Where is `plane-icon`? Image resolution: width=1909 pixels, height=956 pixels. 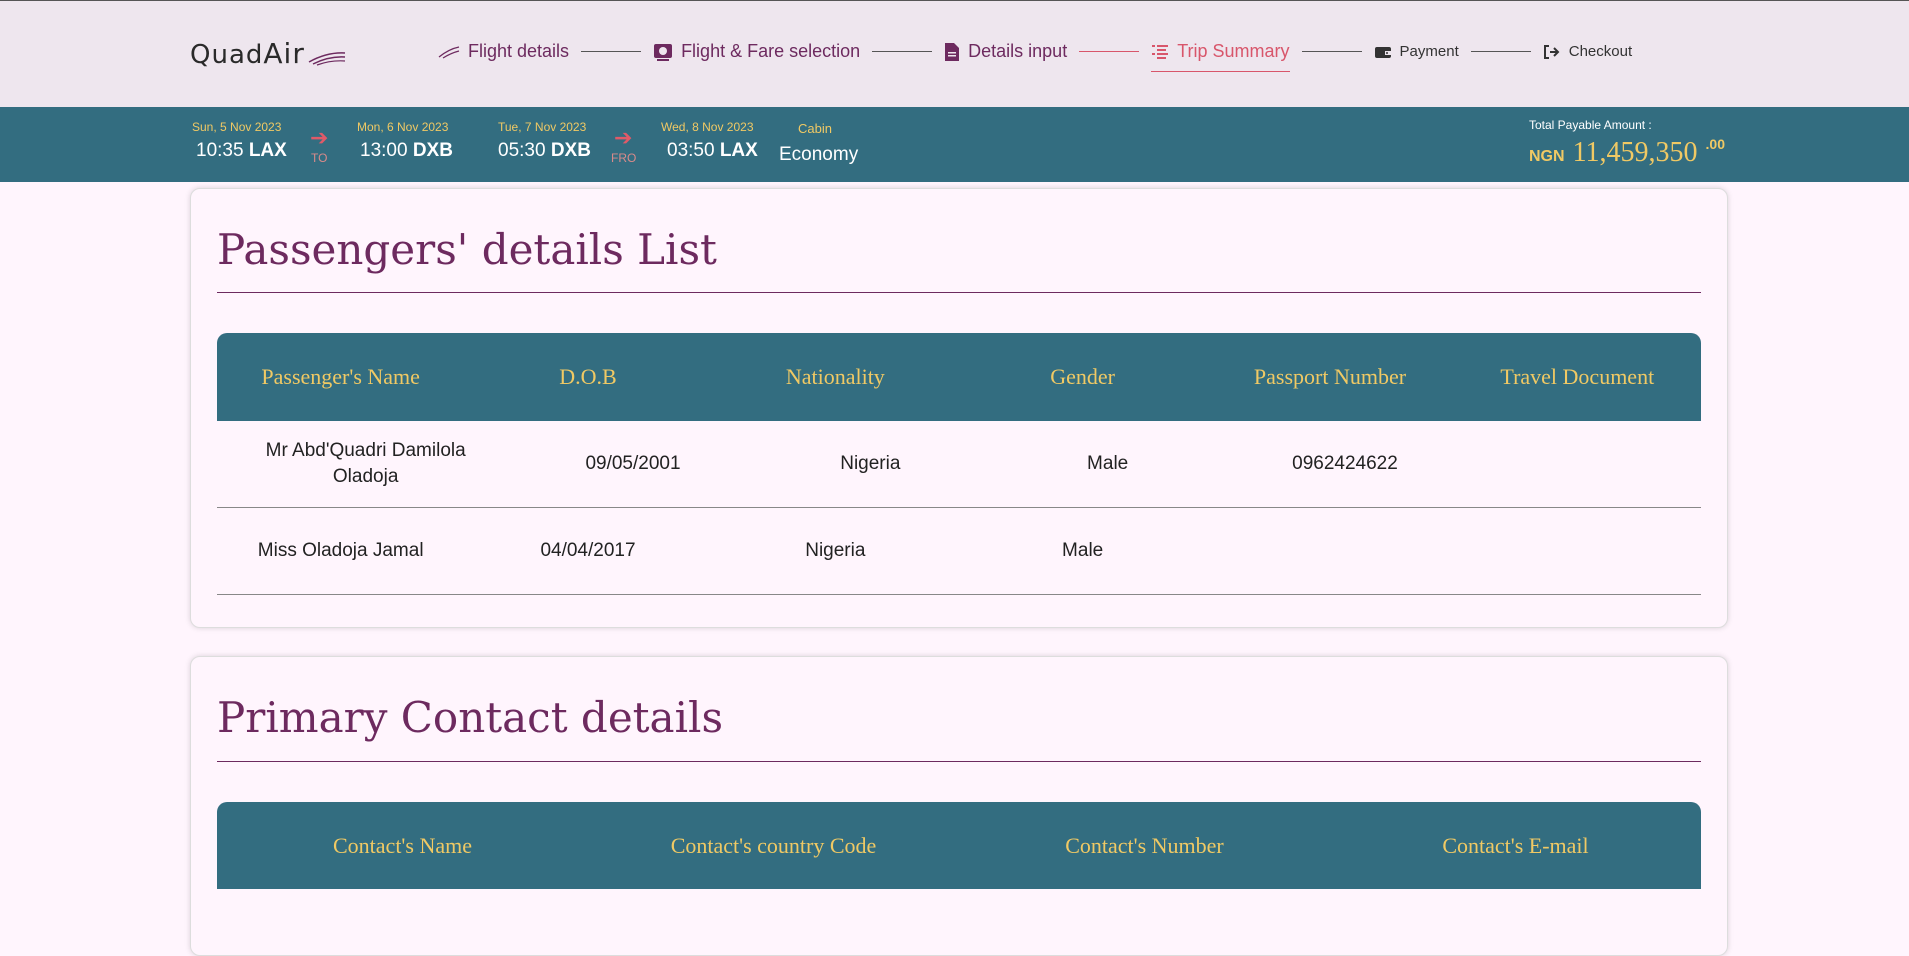 plane-icon is located at coordinates (449, 52).